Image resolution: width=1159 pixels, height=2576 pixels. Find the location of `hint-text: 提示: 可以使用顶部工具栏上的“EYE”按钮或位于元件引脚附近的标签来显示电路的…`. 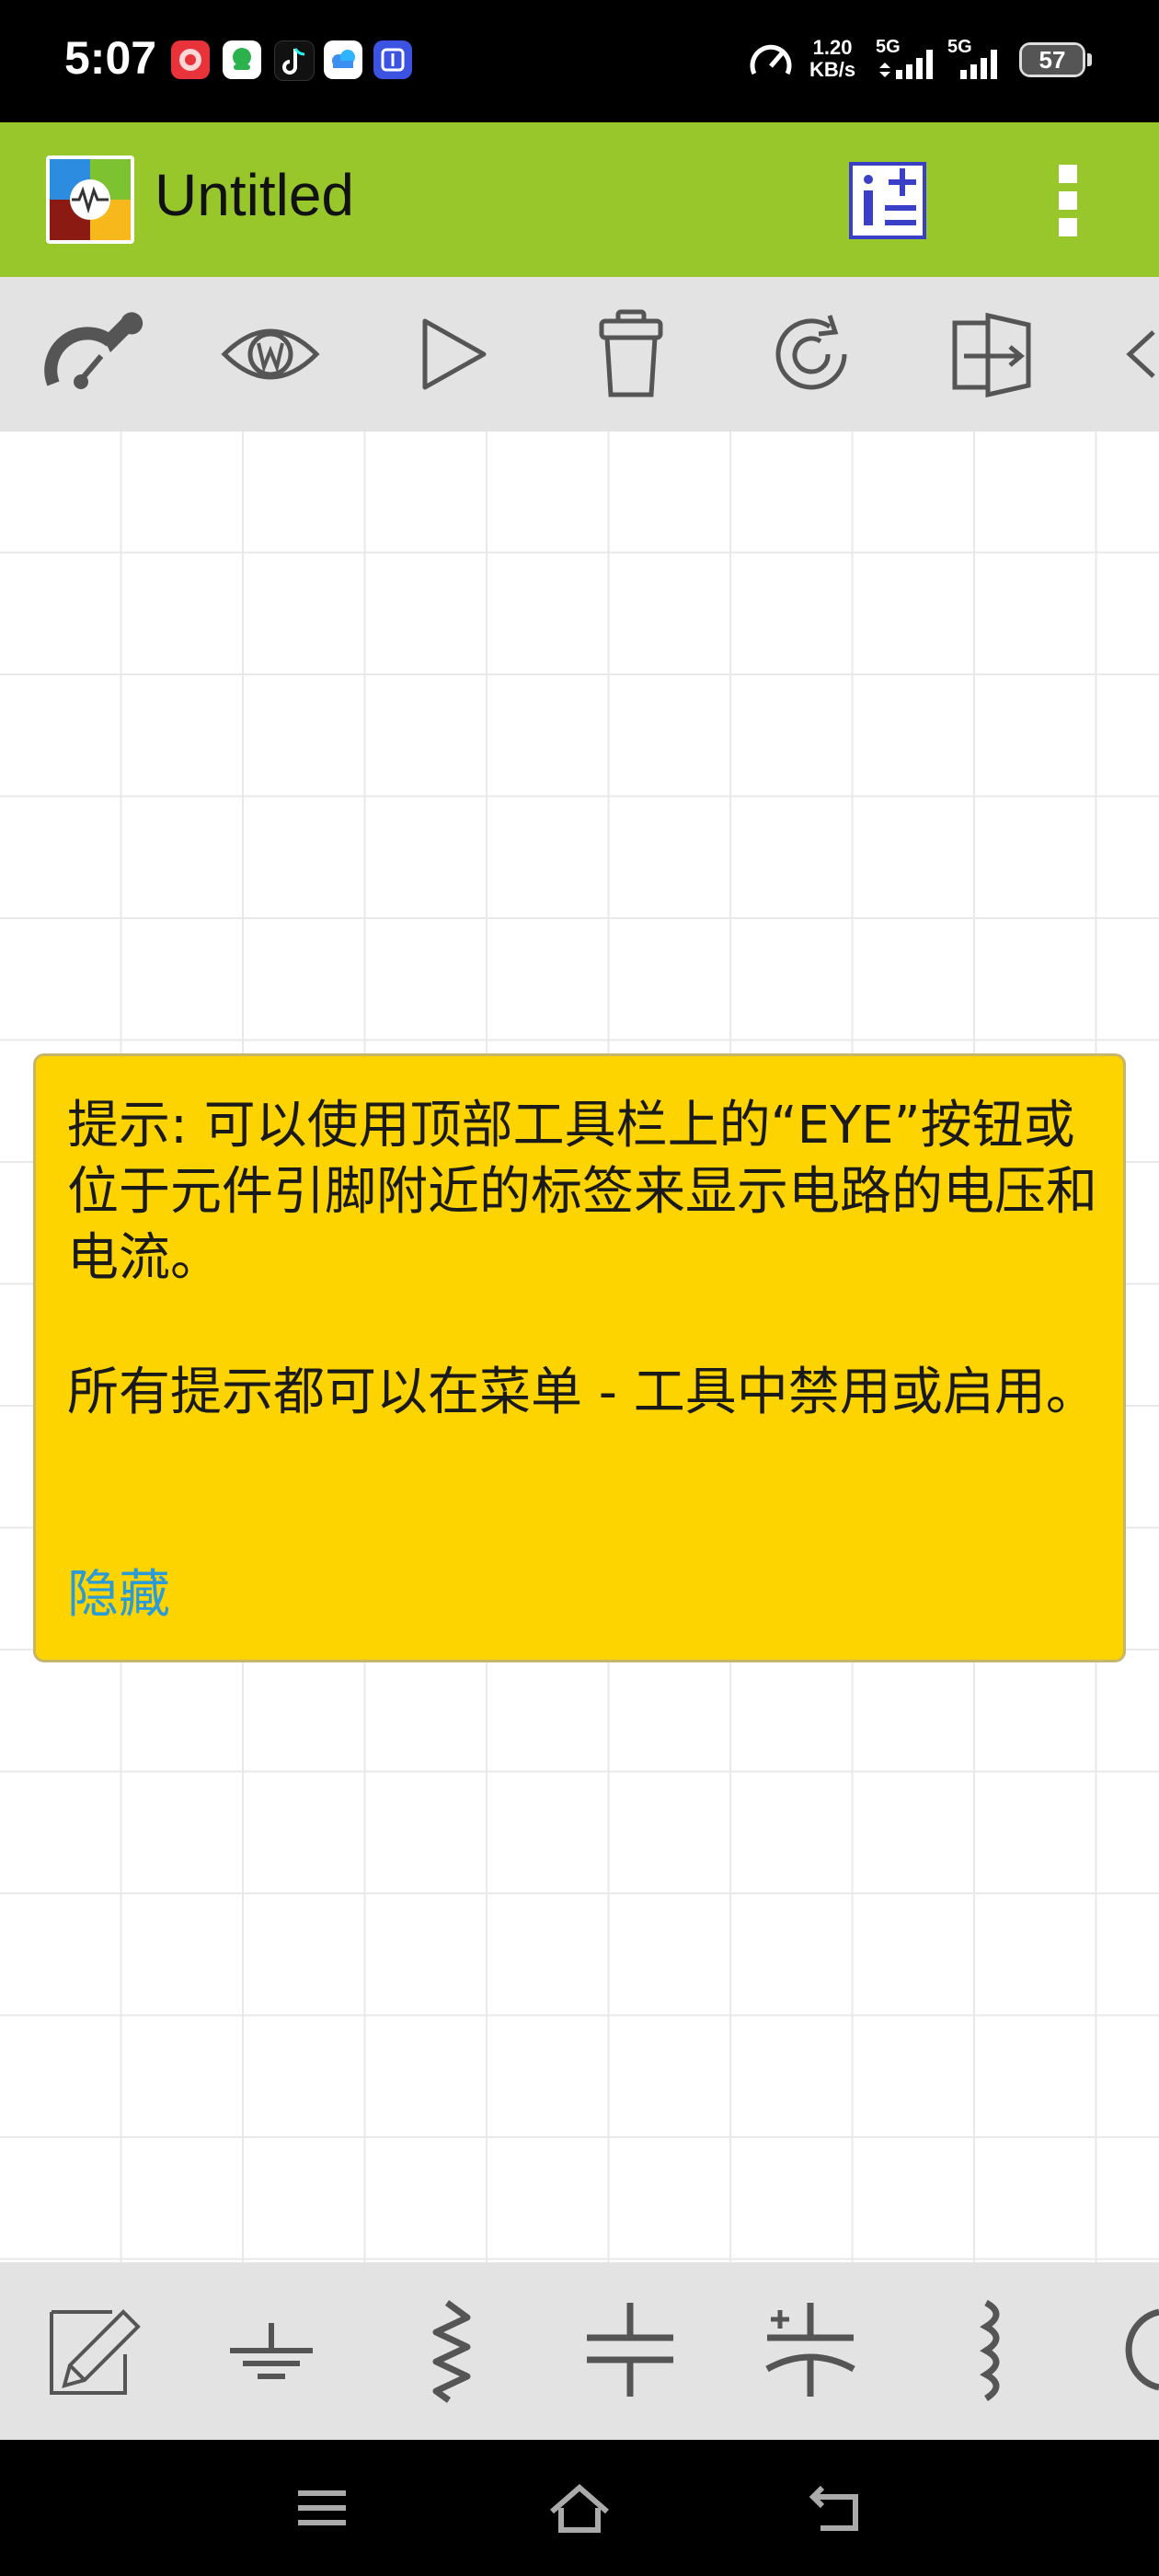

hint-text: 提示: 可以使用顶部工具栏上的“EYE”按钮或位于元件引脚附近的标签来显示电路的… is located at coordinates (582, 1192).